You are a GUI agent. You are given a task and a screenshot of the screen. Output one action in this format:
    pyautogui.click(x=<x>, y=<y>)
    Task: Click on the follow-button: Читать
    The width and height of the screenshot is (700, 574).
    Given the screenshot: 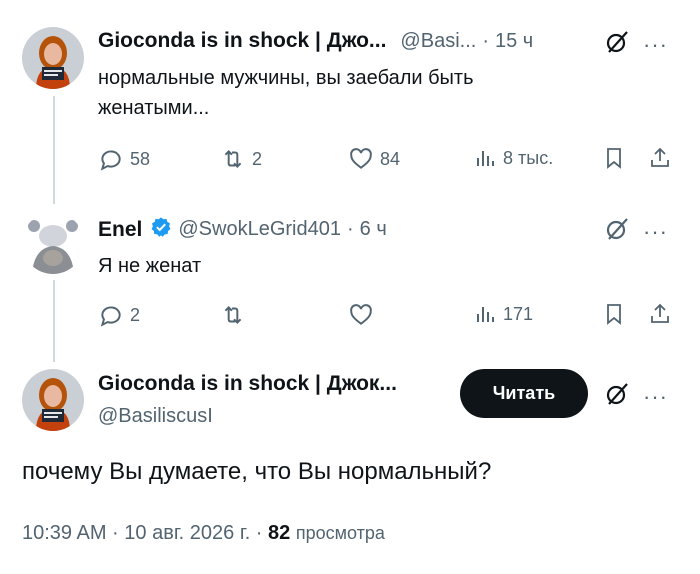 What is the action you would take?
    pyautogui.click(x=524, y=393)
    